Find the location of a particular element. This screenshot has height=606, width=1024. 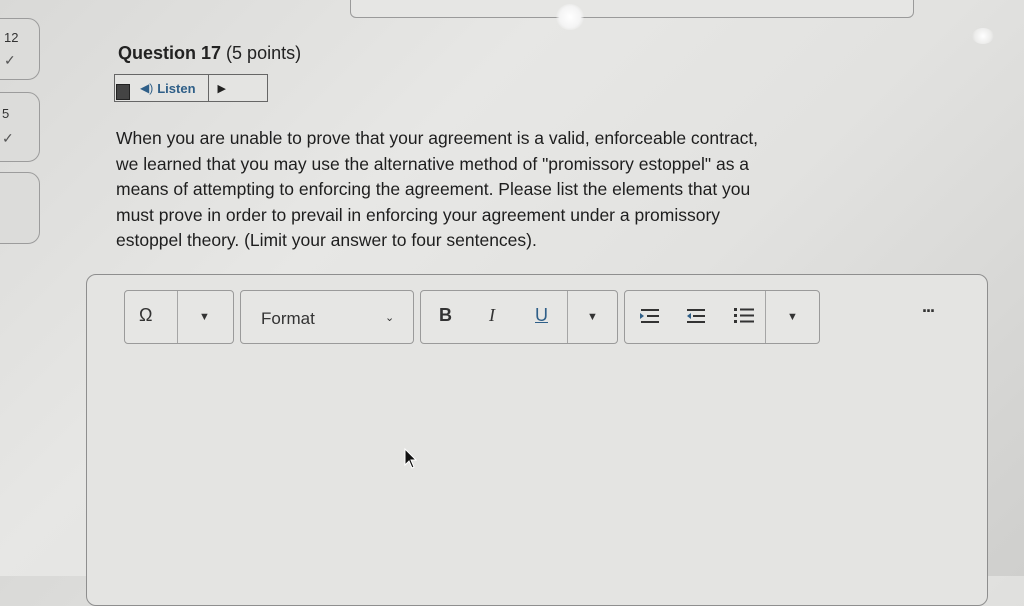

special-character-dropdown-icon: ▼ is located at coordinates (204, 317).